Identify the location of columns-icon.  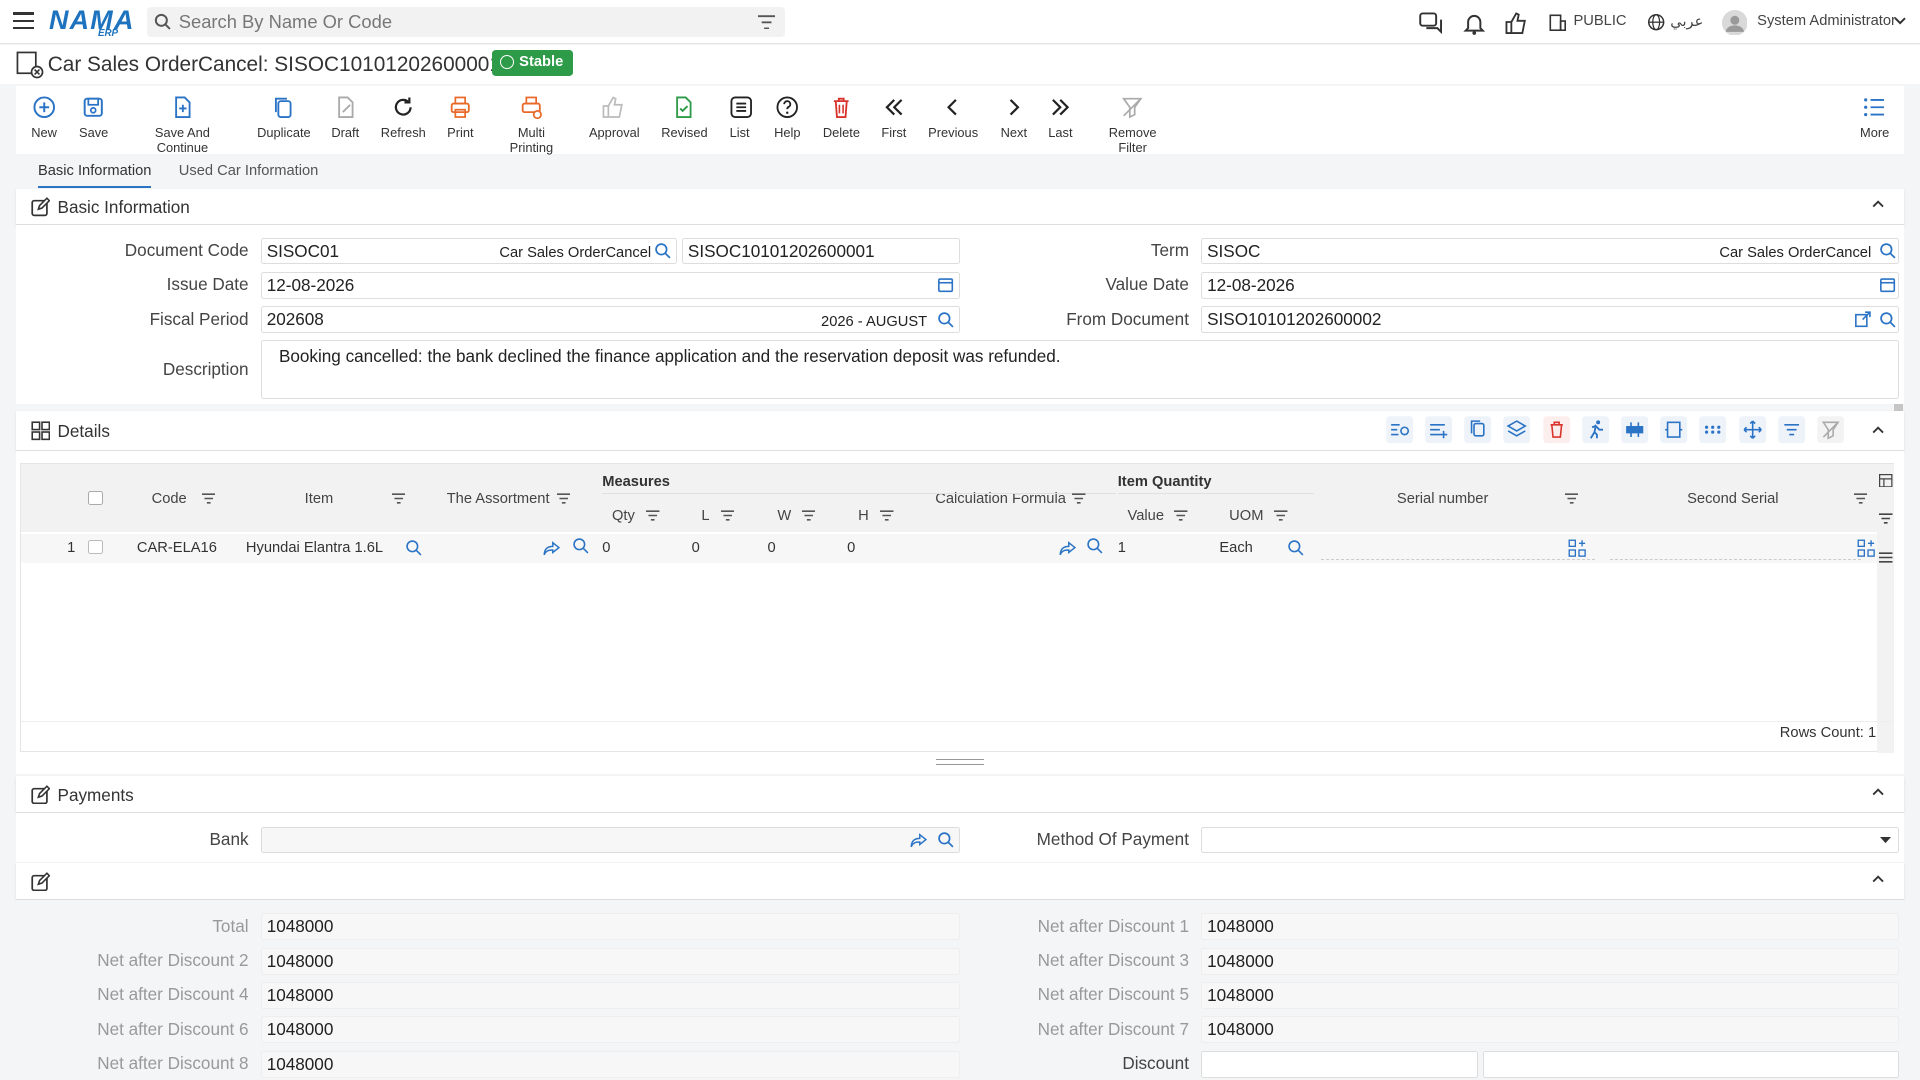
(1673, 429).